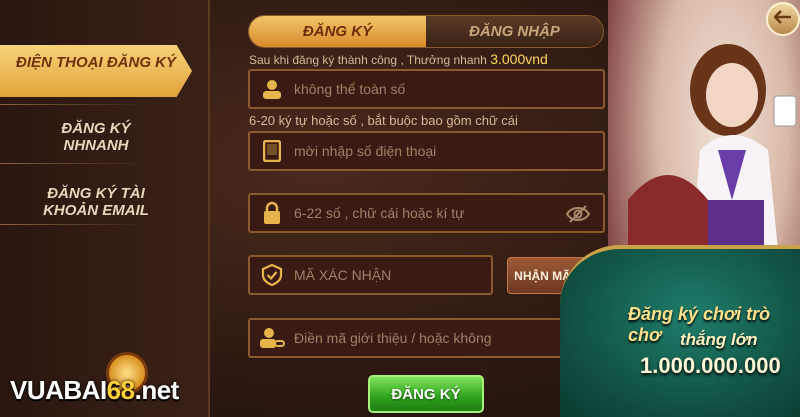 The height and width of the screenshot is (417, 800). Describe the element at coordinates (350, 89) in the screenshot. I see `username-placeholder: không thể toàn số` at that location.